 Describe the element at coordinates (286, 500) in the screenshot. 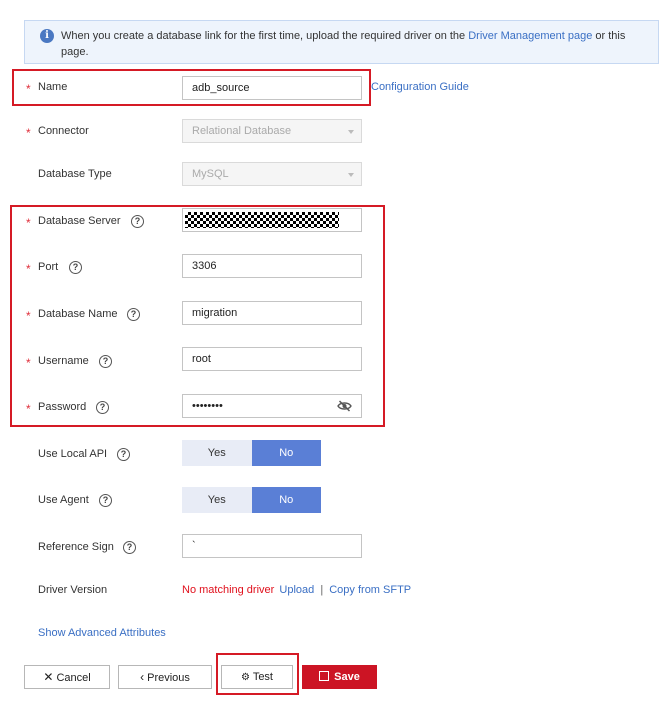

I see `use-agent-no: No` at that location.